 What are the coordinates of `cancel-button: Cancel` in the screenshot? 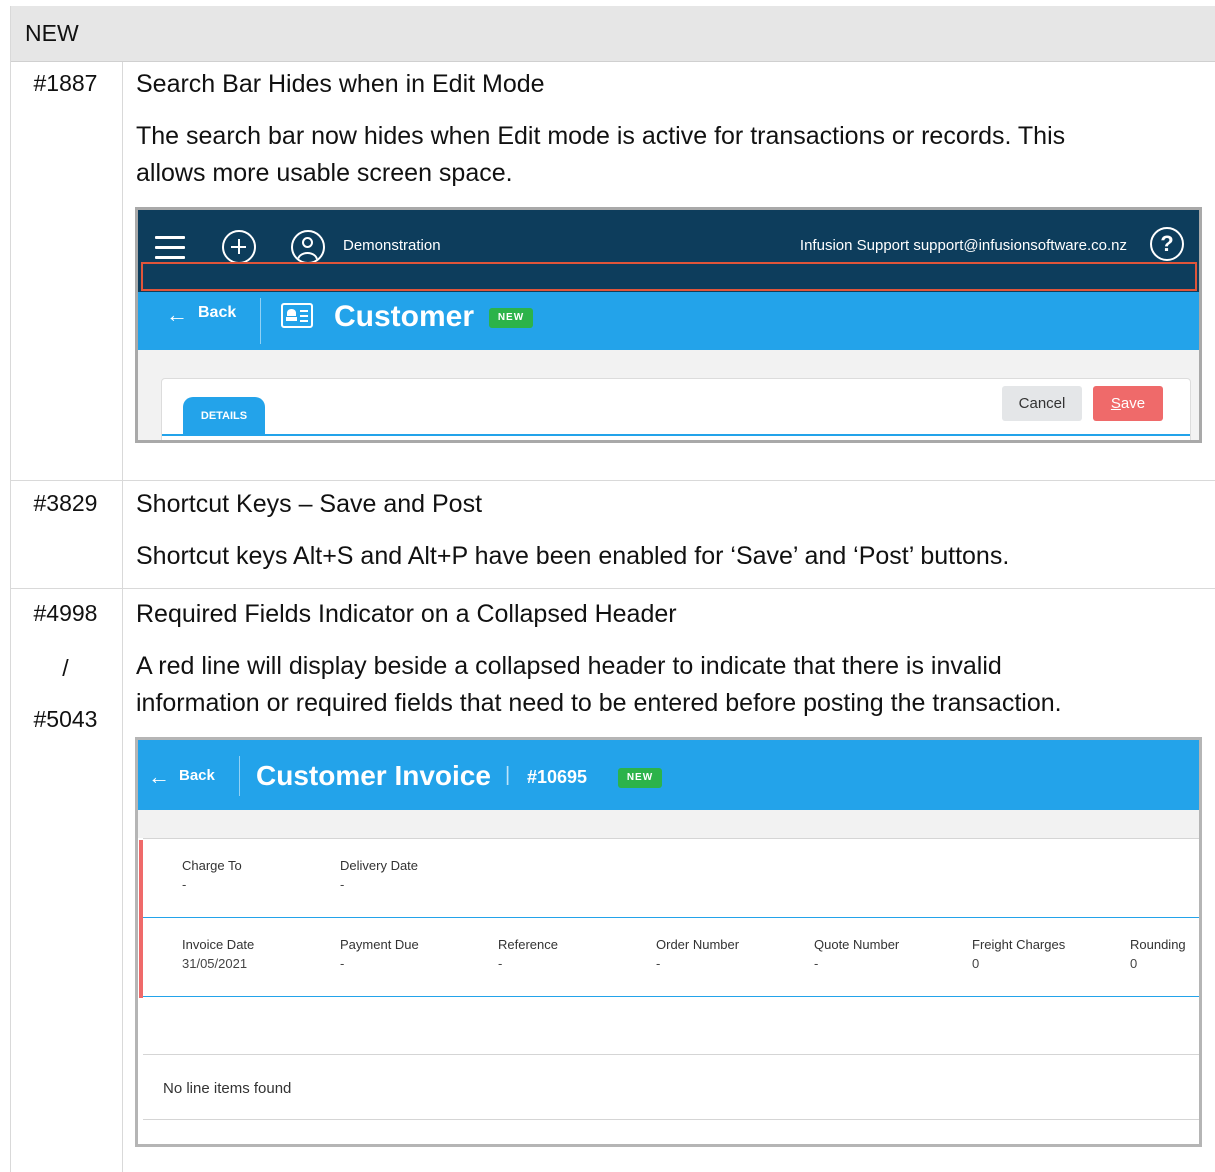 It's located at (1042, 403).